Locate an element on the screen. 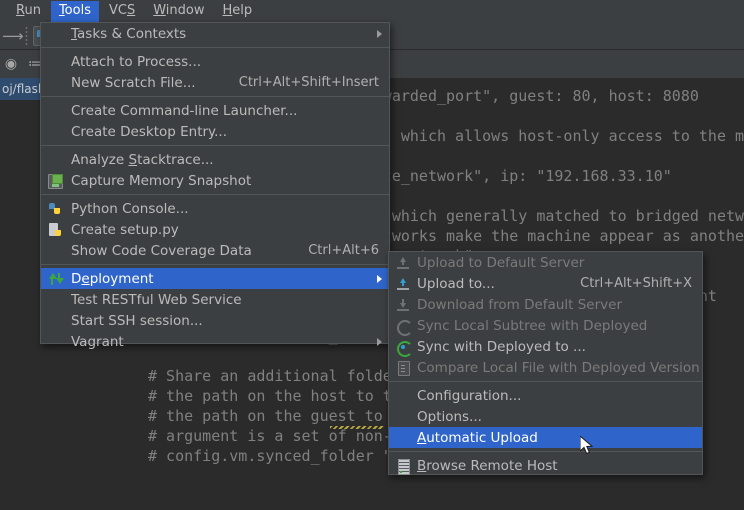  menu-item-upload-to-default-server: Upload to Default Server is located at coordinates (545, 262).